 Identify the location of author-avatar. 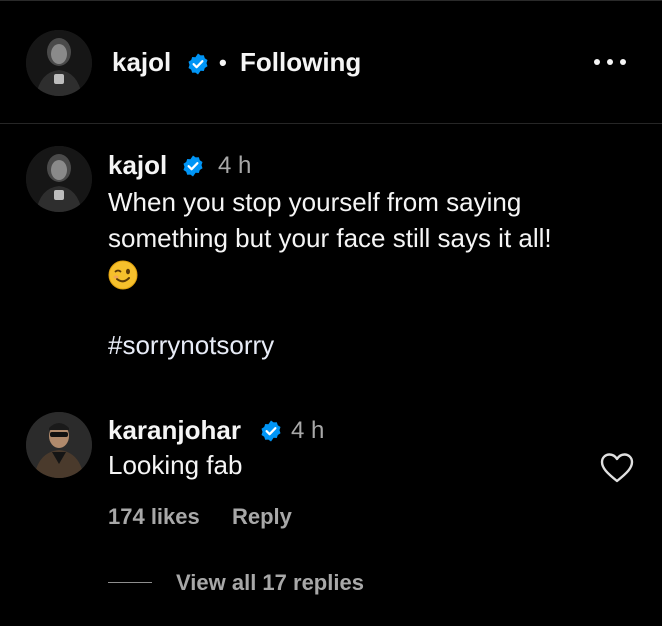
(59, 63).